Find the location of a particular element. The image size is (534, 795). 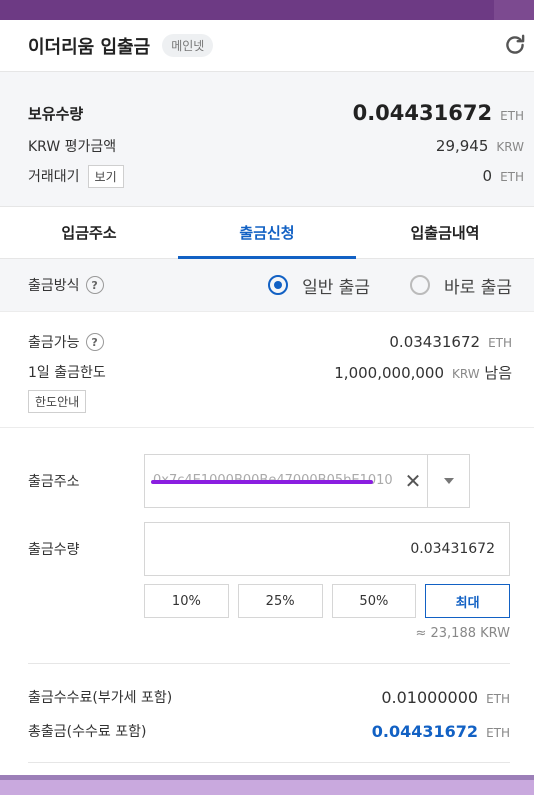

percent-button-group: 10% 25% 50% 최대 is located at coordinates (327, 601).